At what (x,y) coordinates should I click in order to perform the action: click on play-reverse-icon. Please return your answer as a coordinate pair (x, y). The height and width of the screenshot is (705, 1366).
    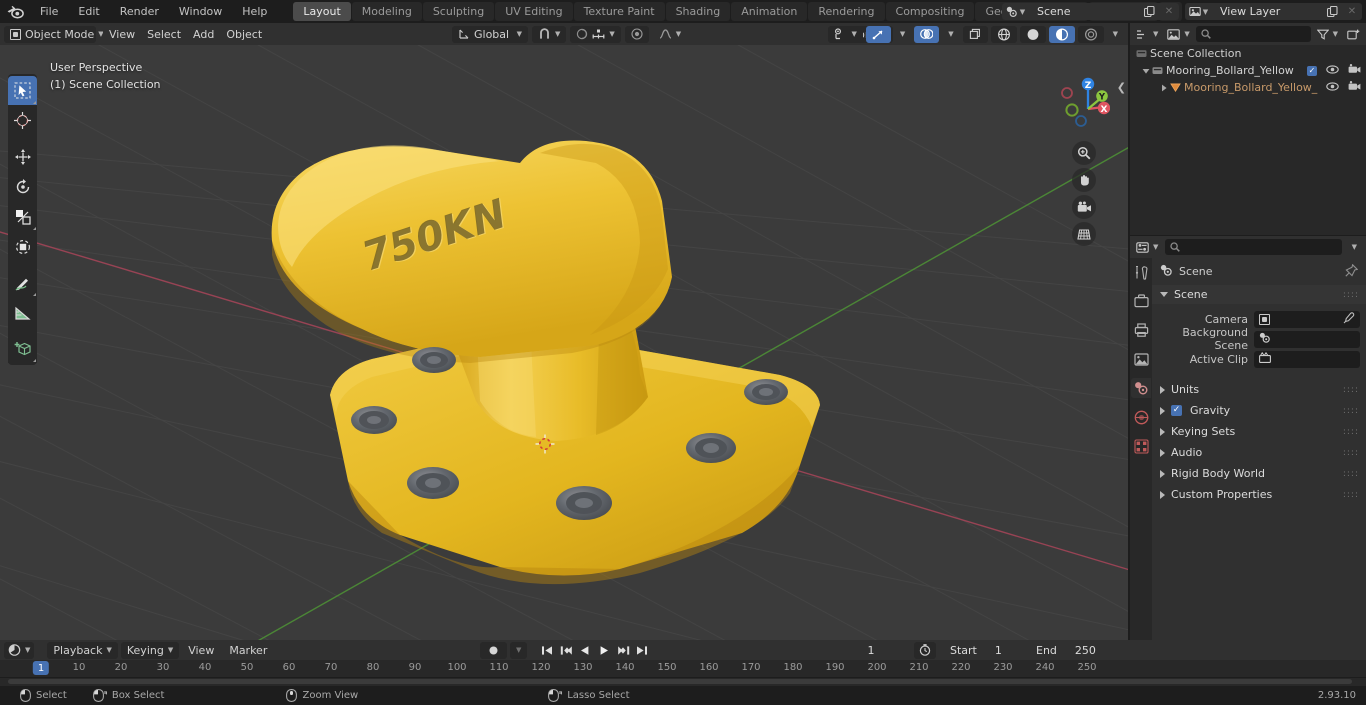
    Looking at the image, I should click on (585, 650).